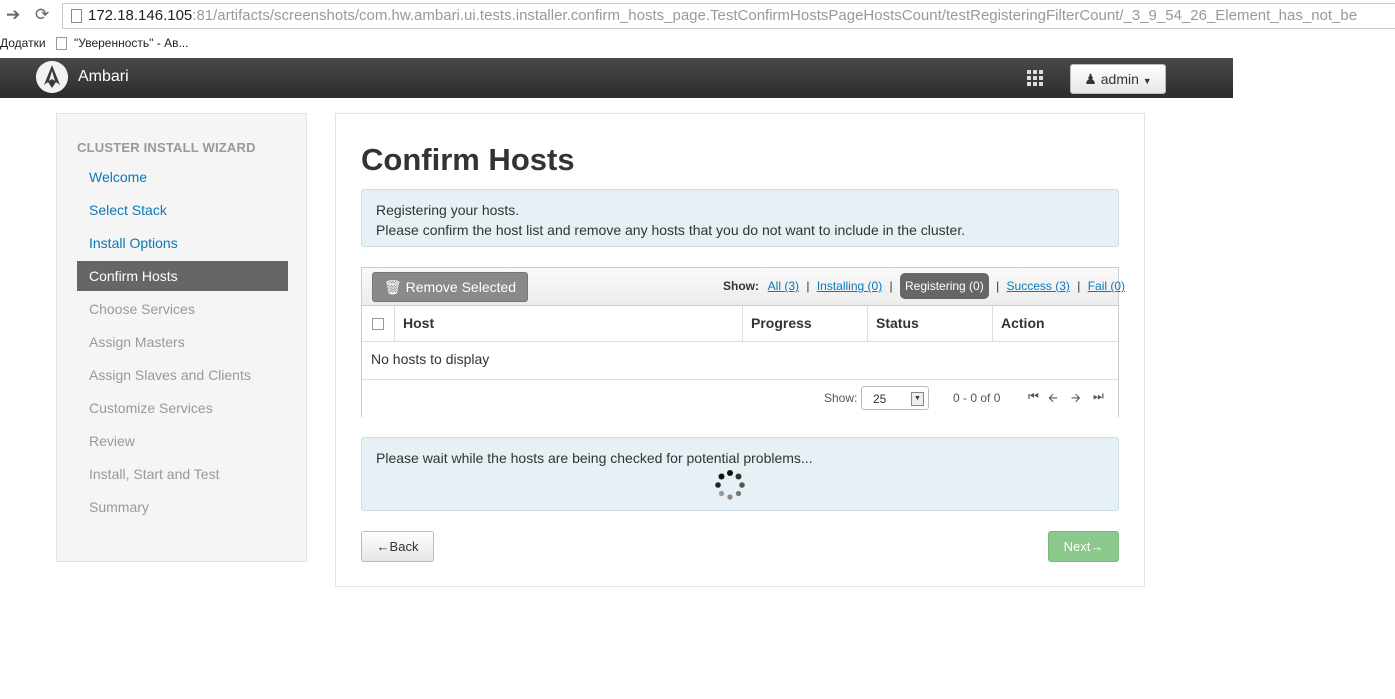  What do you see at coordinates (783, 286) in the screenshot?
I see `filter-all: All (3)` at bounding box center [783, 286].